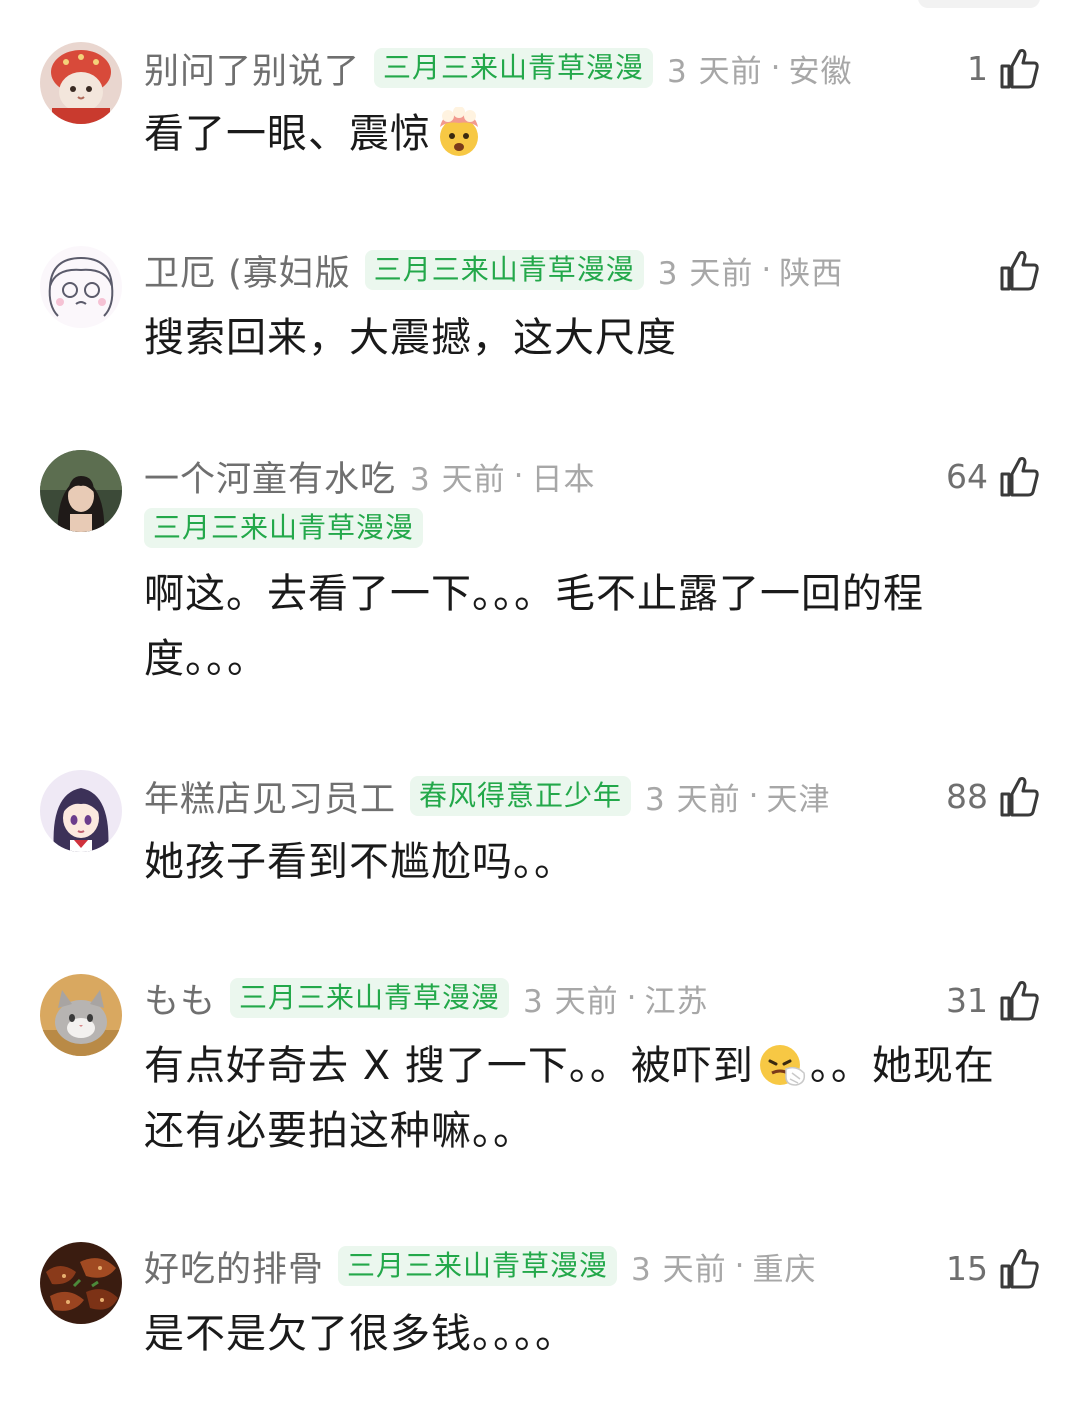  Describe the element at coordinates (521, 796) in the screenshot. I see `status-badge: 春风得意正少年` at that location.